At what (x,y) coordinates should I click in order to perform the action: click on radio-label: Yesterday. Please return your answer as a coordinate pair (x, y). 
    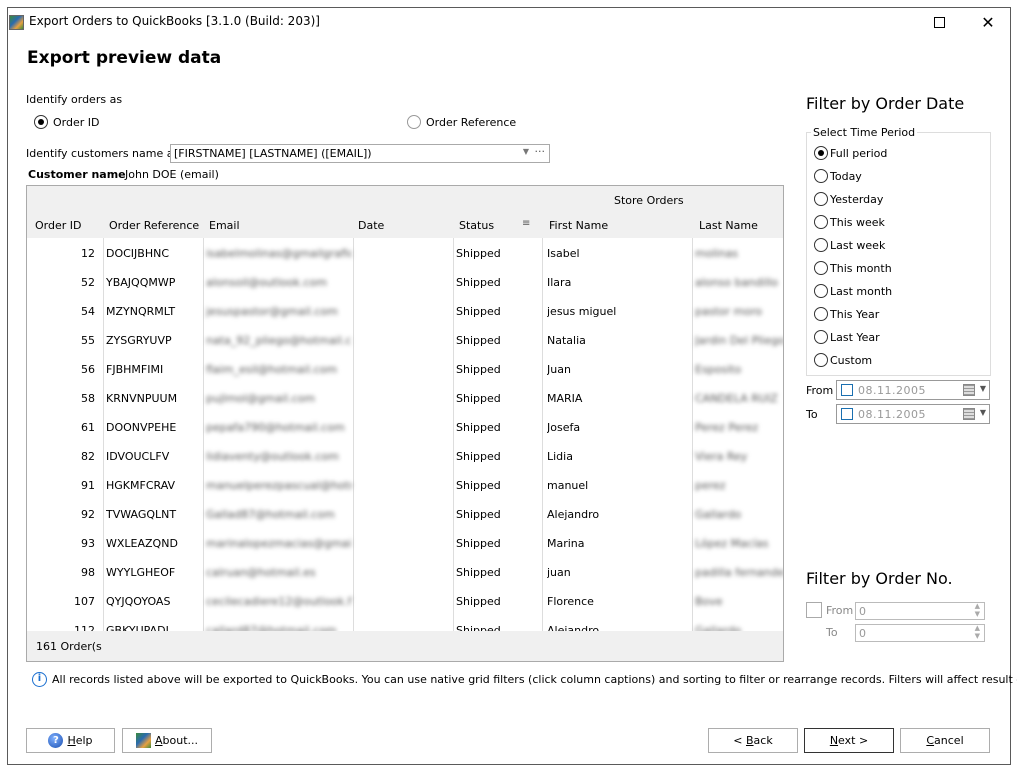
    Looking at the image, I should click on (857, 199).